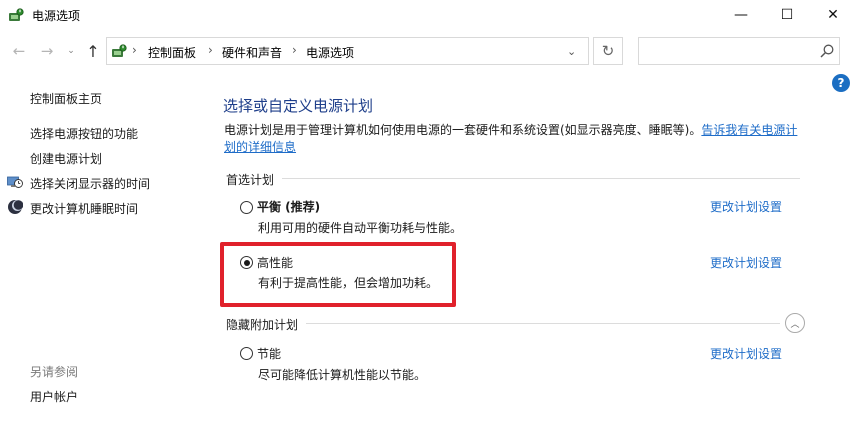 Image resolution: width=856 pixels, height=425 pixels. I want to click on control-panel-icon, so click(119, 50).